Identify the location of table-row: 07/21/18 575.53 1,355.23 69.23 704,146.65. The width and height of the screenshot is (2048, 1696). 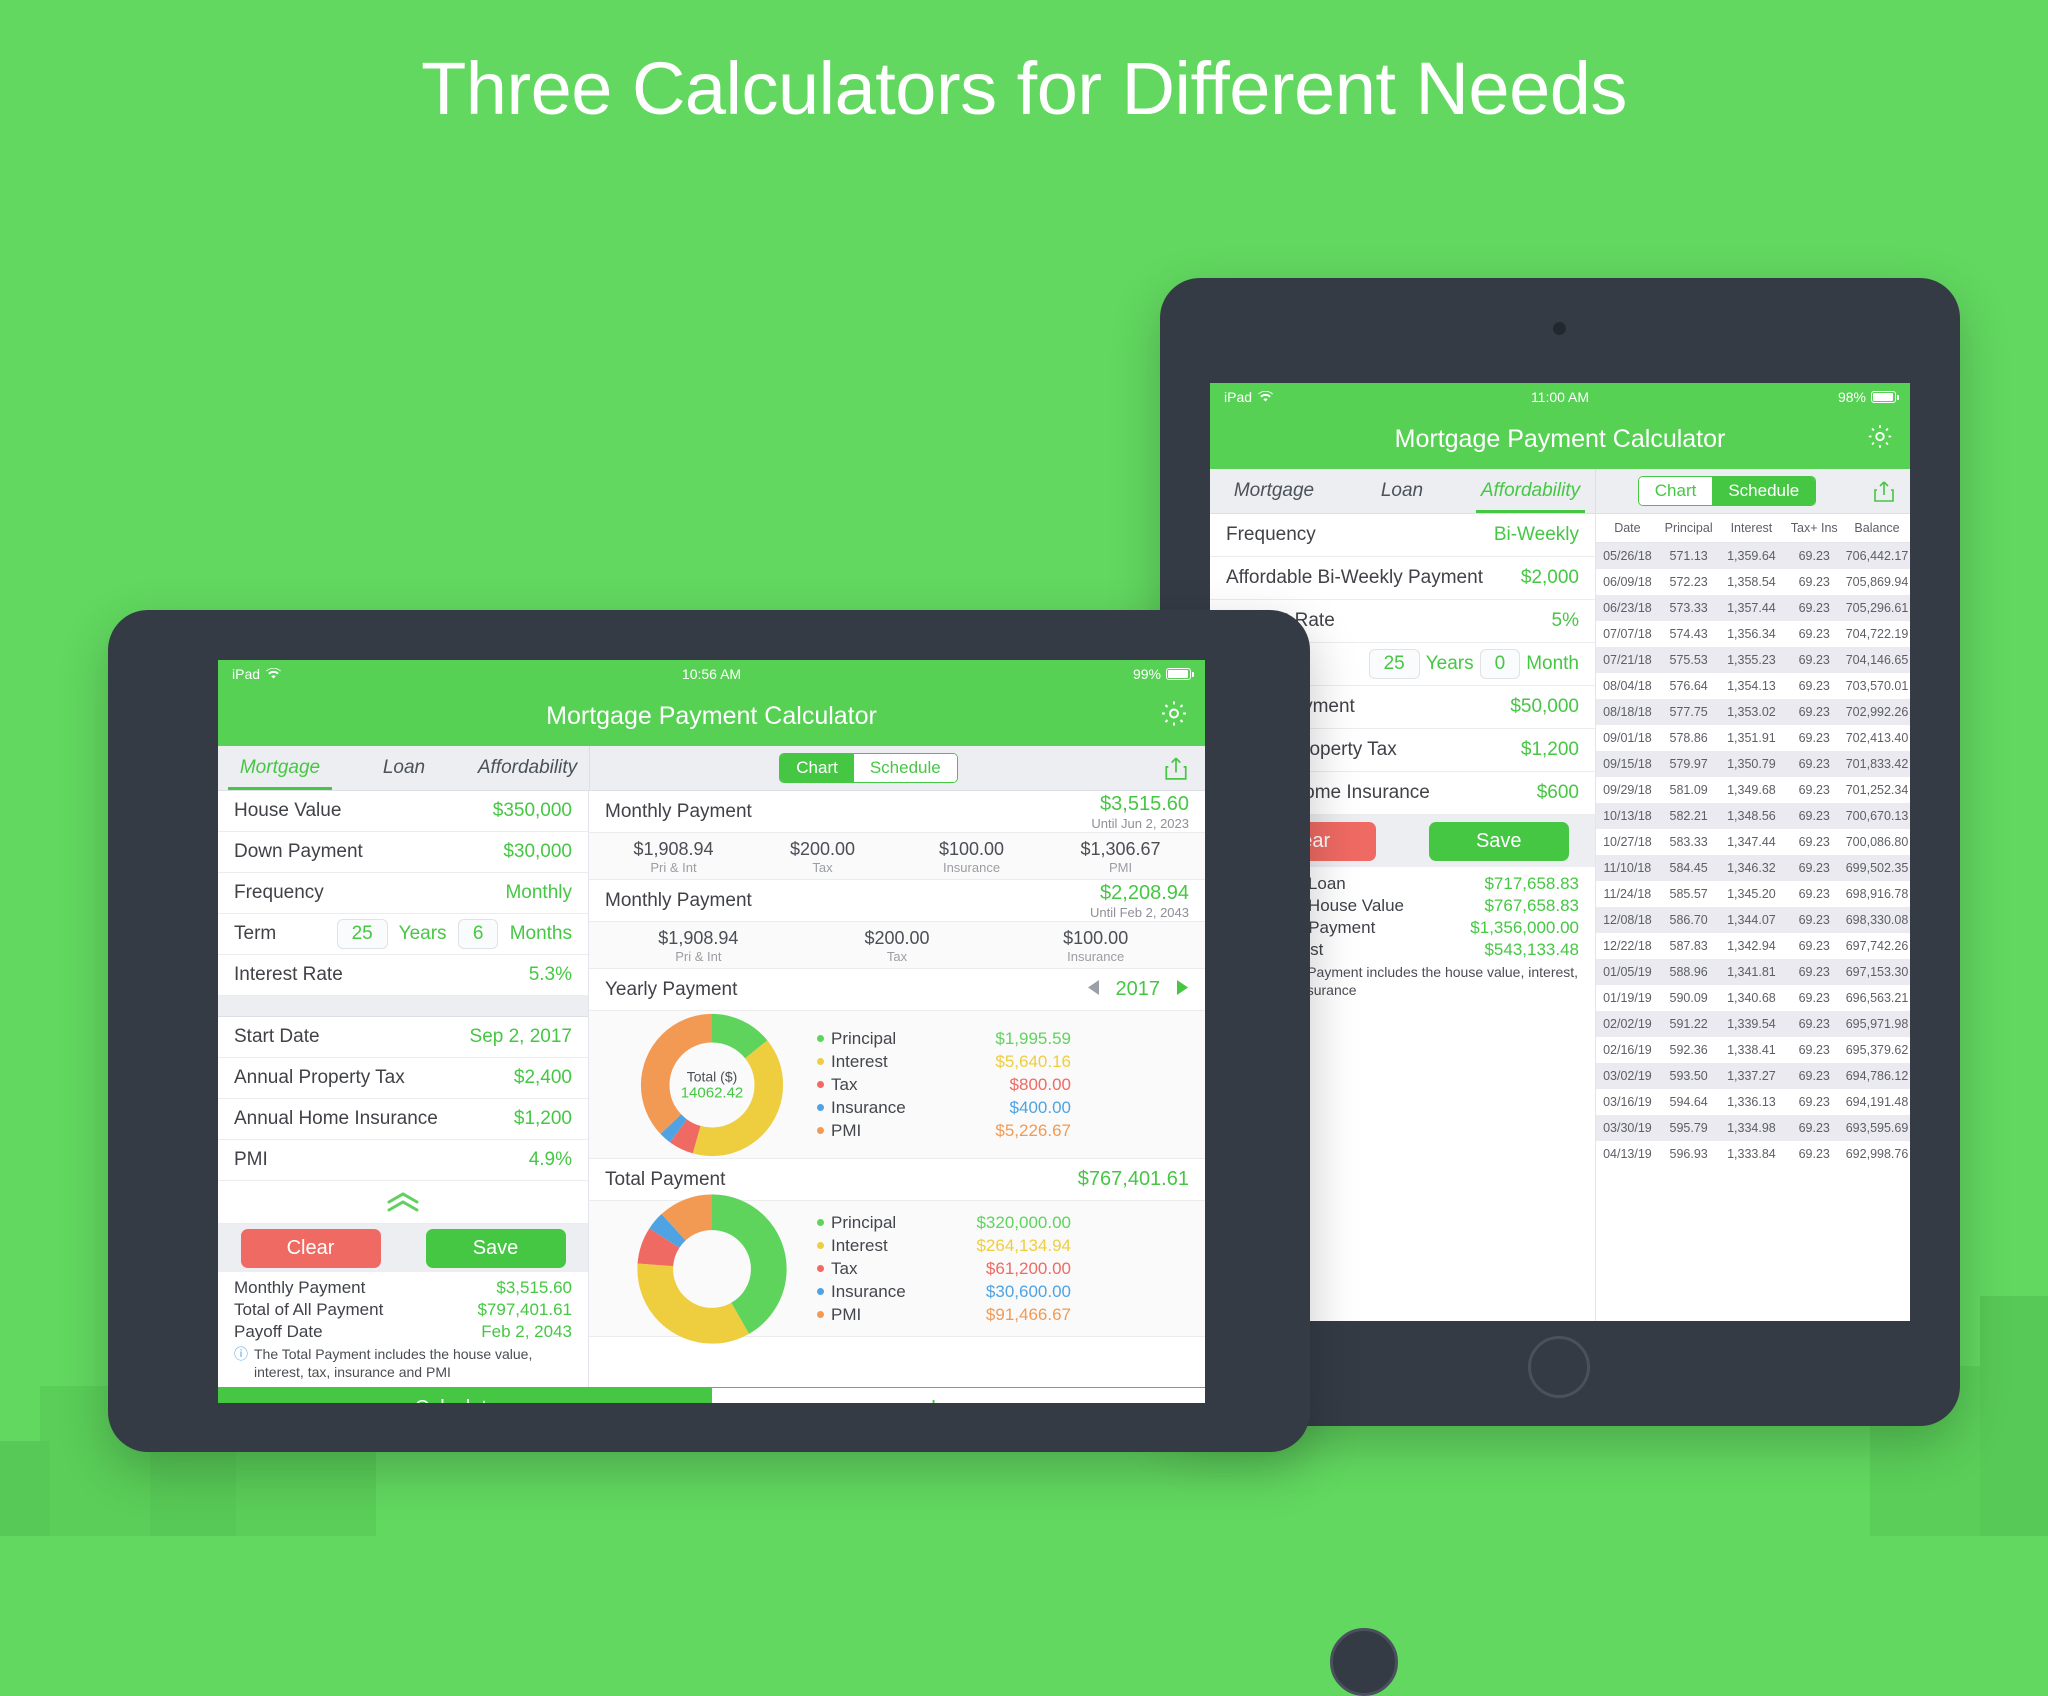
(1753, 660).